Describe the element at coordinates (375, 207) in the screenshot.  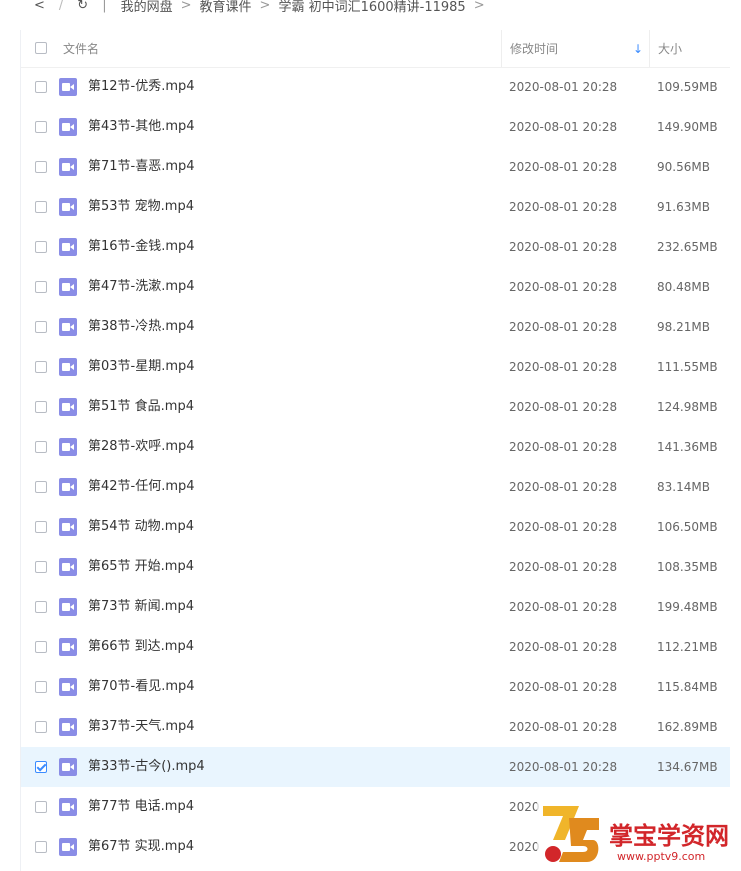
I see `file-row: 第53节 宠物.mp4 2020-08-01 20:28 91.63MB` at that location.